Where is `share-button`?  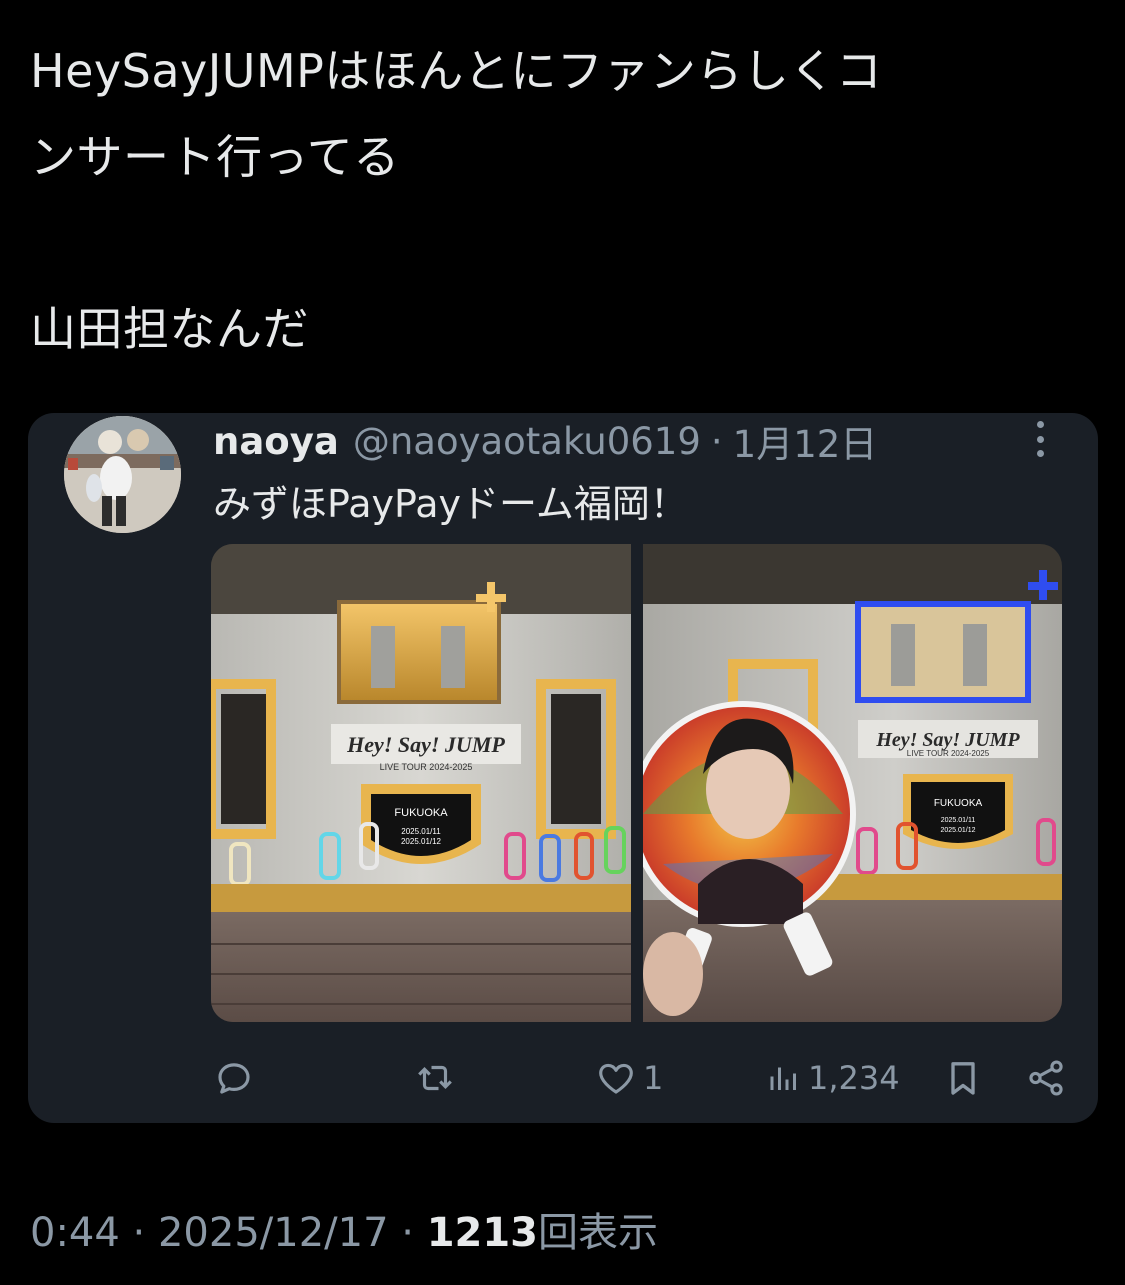 share-button is located at coordinates (1046, 1078).